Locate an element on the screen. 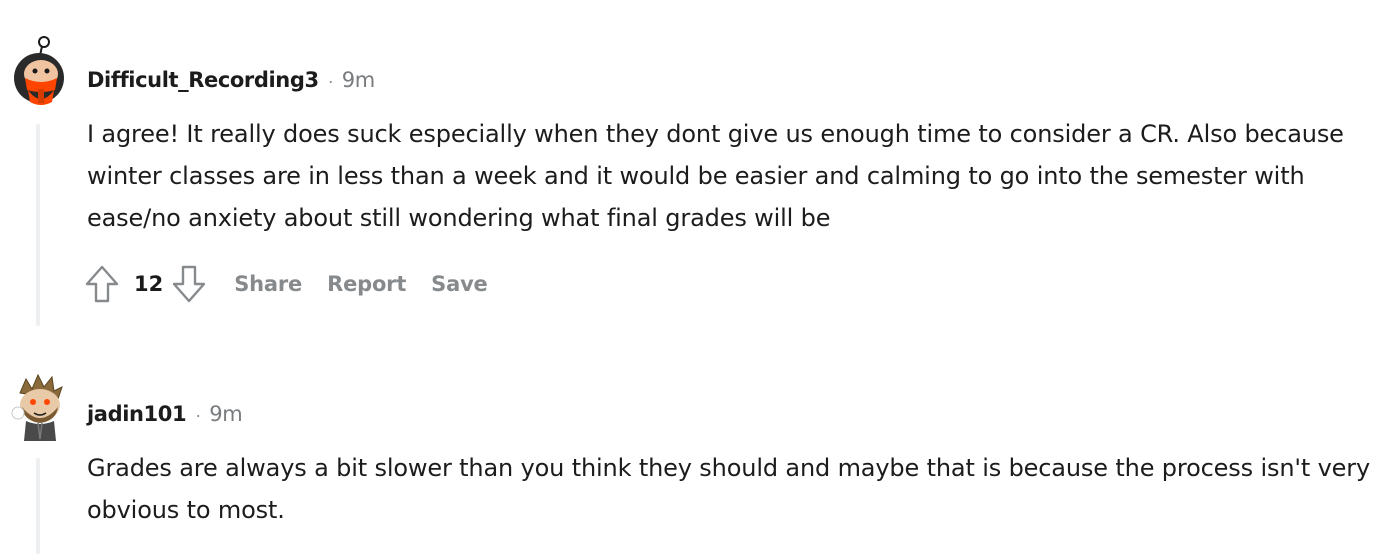 This screenshot has width=1396, height=554. downvote-button is located at coordinates (189, 284).